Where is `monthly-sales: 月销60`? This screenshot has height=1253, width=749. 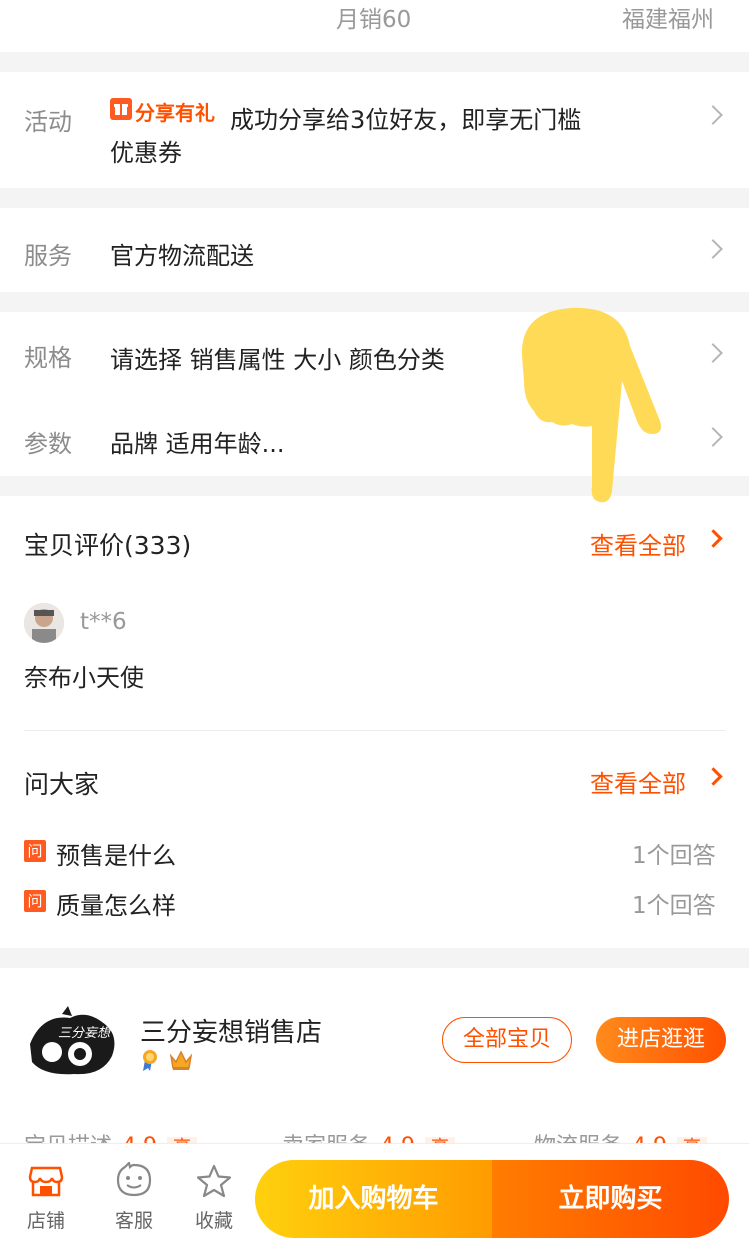
monthly-sales: 月销60 is located at coordinates (374, 20).